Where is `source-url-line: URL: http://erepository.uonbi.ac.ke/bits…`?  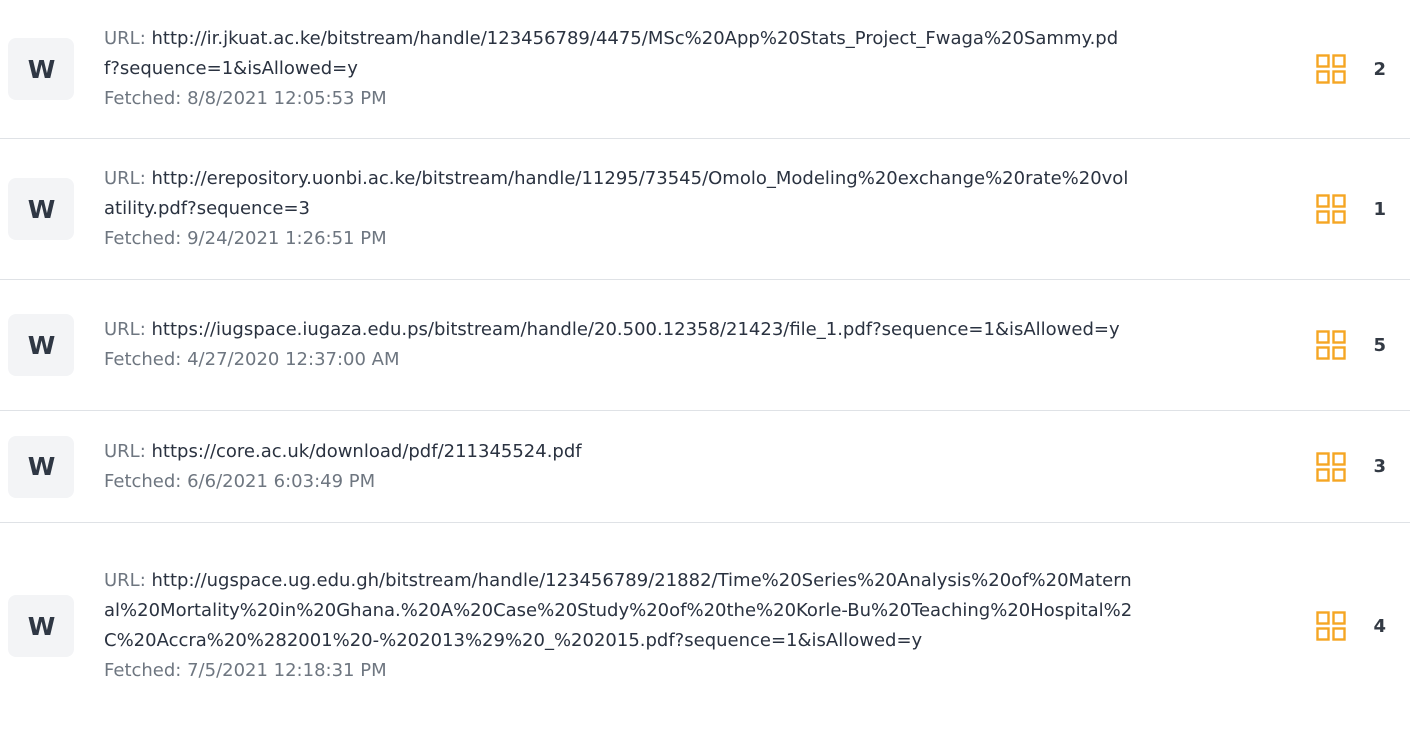
source-url-line: URL: http://erepository.uonbi.ac.ke/bits… is located at coordinates (619, 194).